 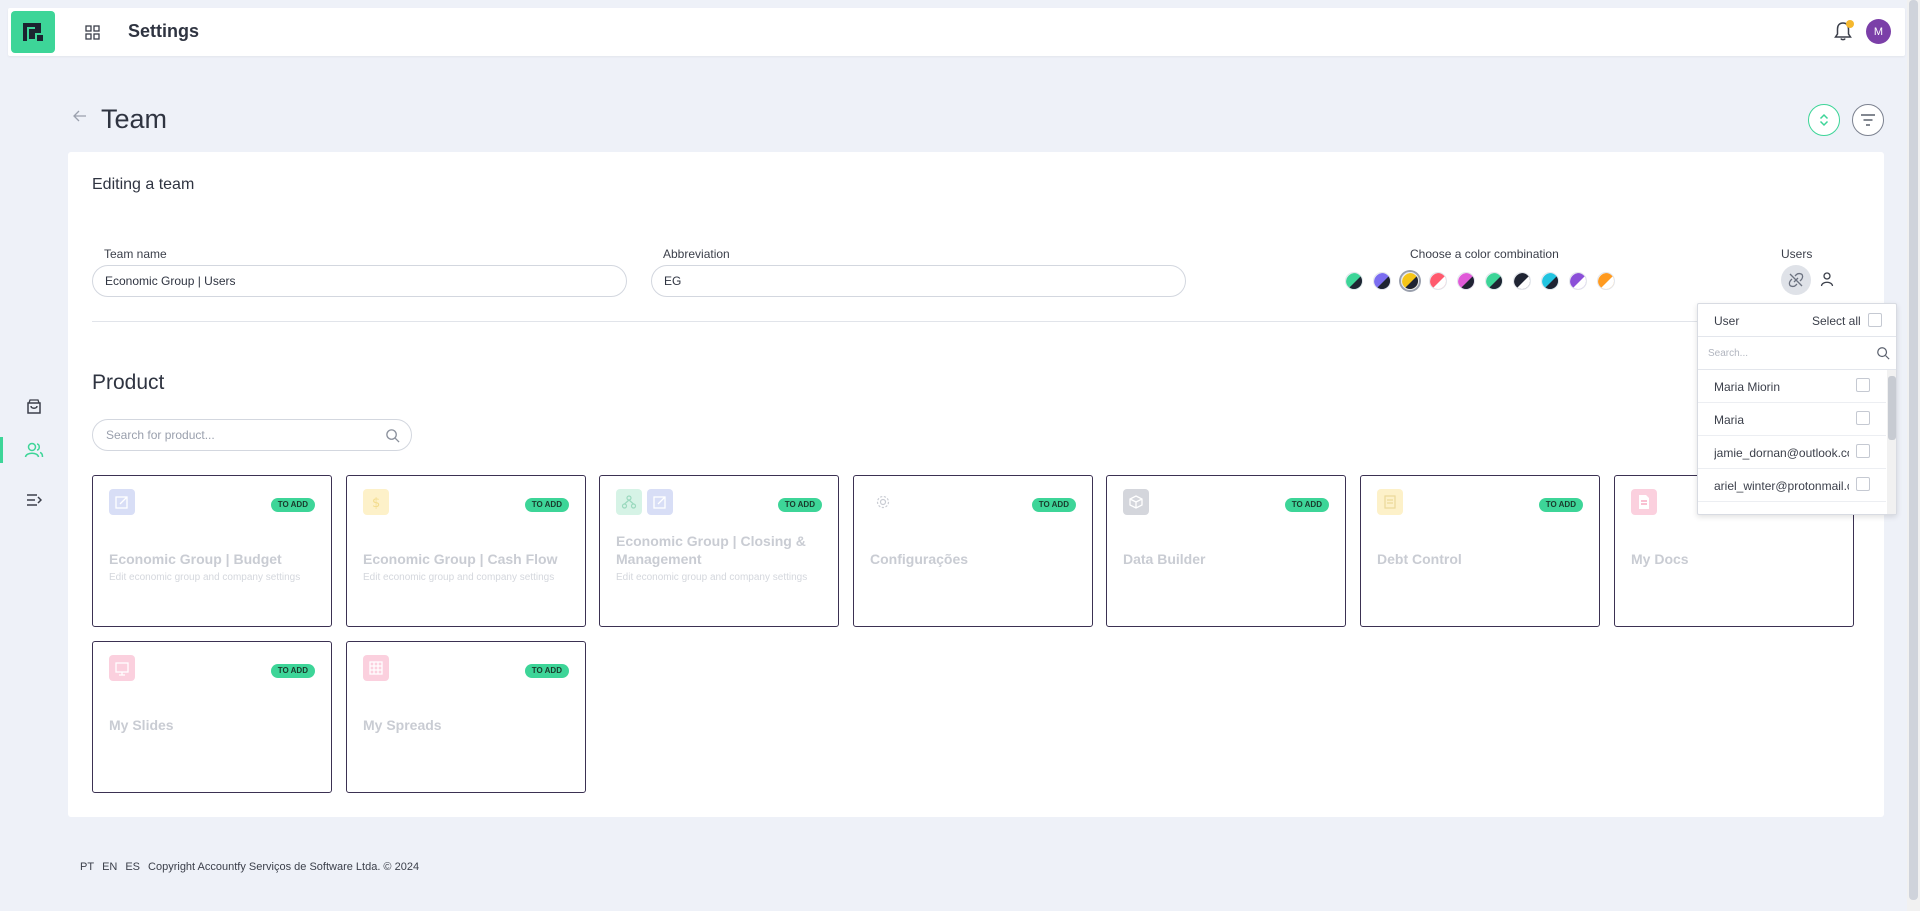 I want to click on product-name: My Docs, so click(x=1660, y=559).